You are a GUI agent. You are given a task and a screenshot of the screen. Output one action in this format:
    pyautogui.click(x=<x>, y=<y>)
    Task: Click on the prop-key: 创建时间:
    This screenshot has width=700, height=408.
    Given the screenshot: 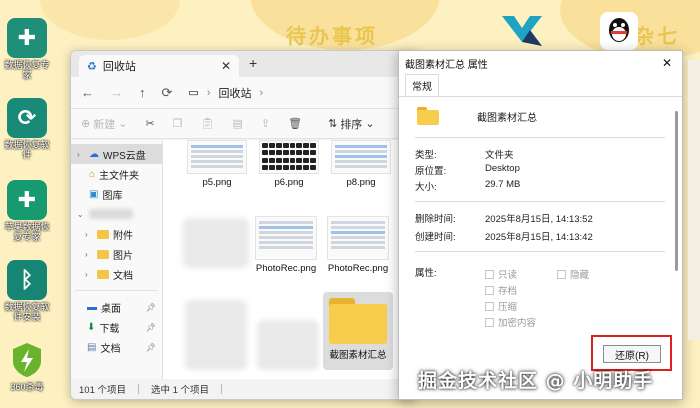 What is the action you would take?
    pyautogui.click(x=435, y=237)
    